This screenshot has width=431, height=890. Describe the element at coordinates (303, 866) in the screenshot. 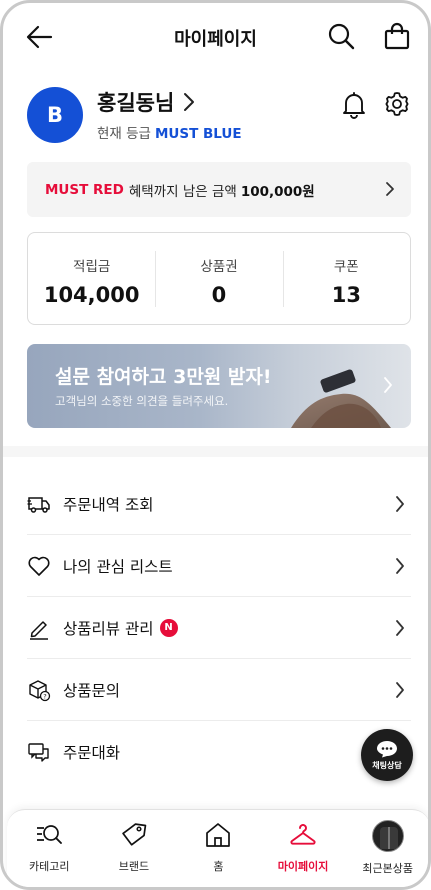

I see `nav-label: 마이페이지` at that location.